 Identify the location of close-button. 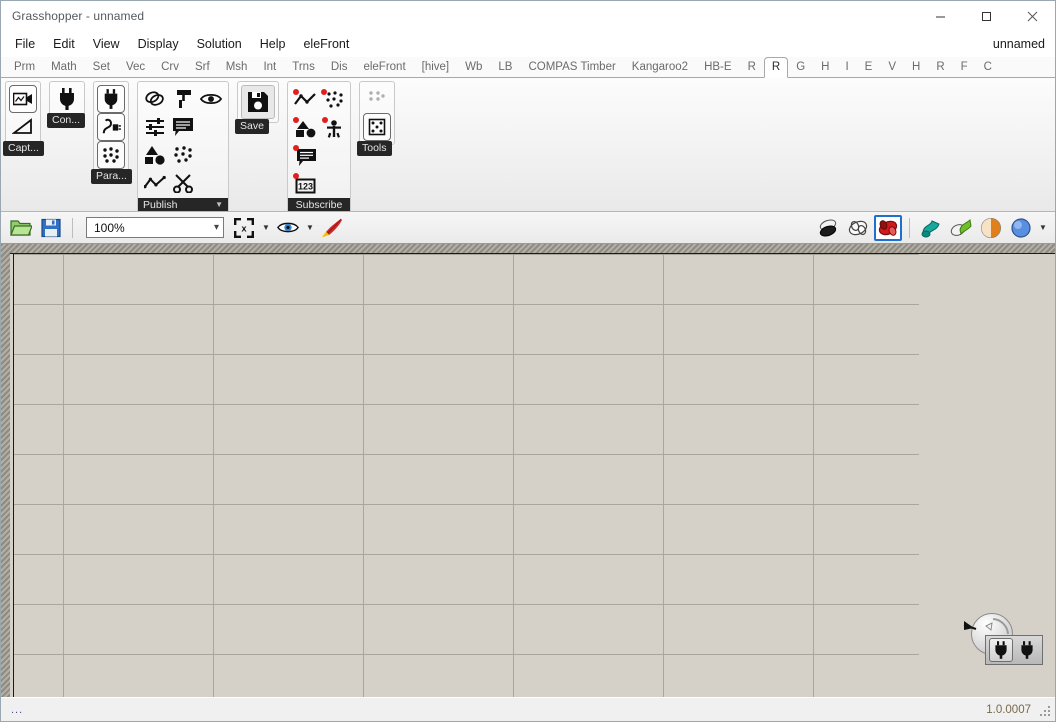
(1032, 16).